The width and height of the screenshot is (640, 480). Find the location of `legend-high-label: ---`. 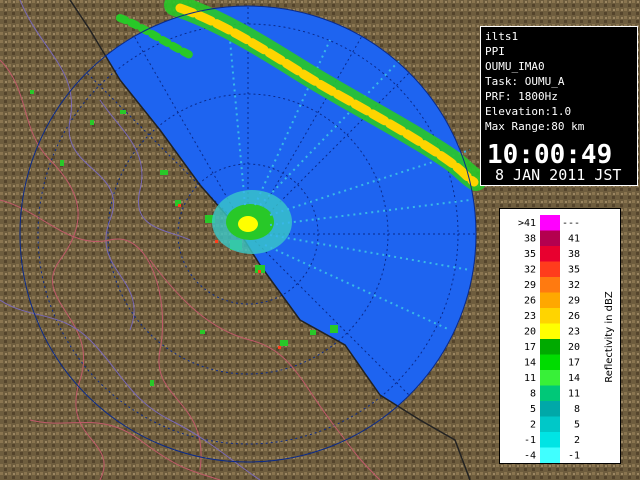

legend-high-label: --- is located at coordinates (571, 223).